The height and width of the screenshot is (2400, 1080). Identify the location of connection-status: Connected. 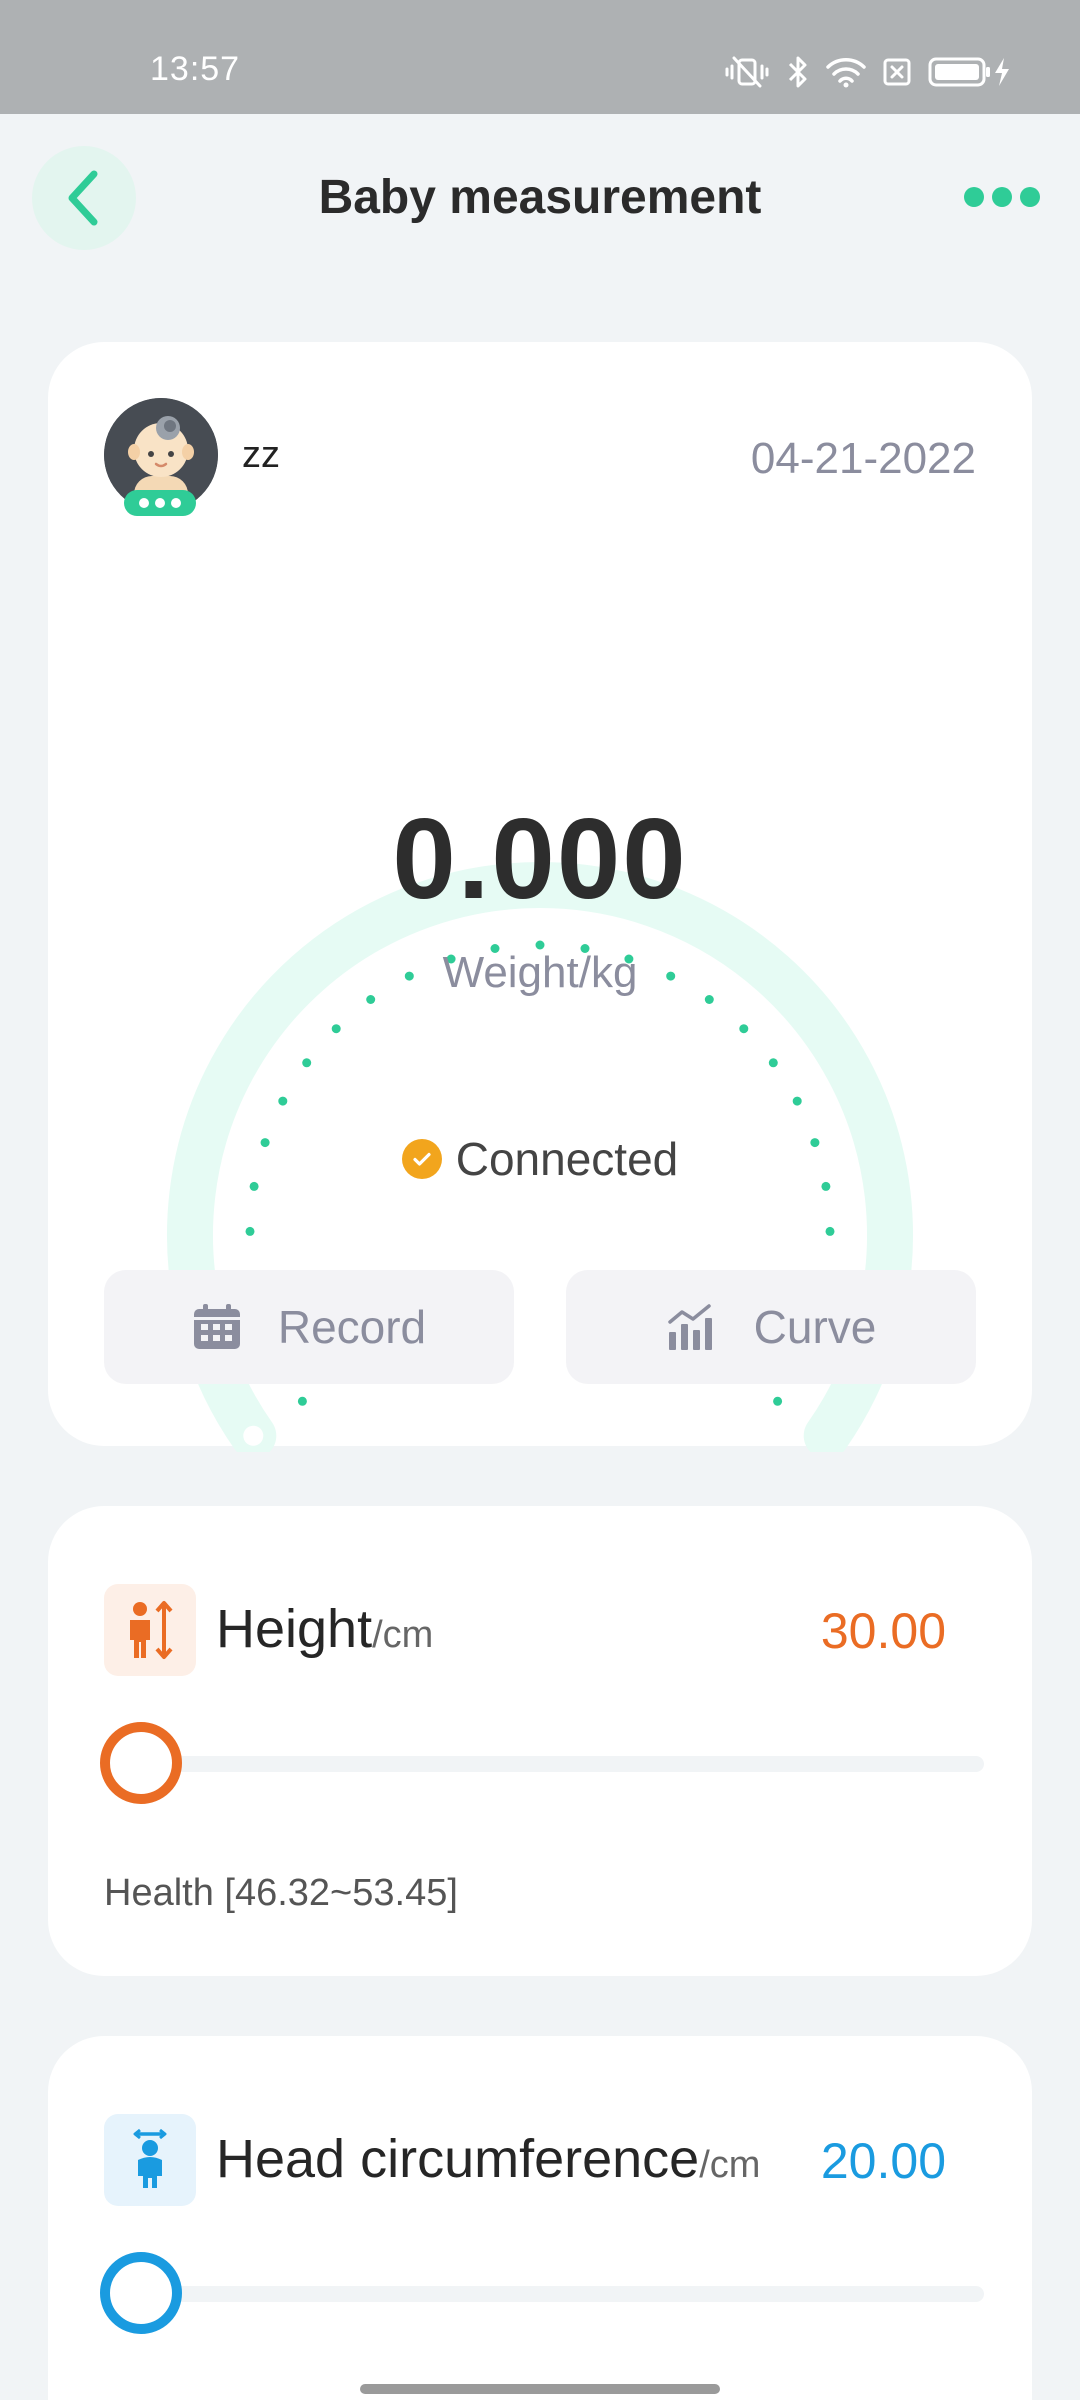
(540, 1159).